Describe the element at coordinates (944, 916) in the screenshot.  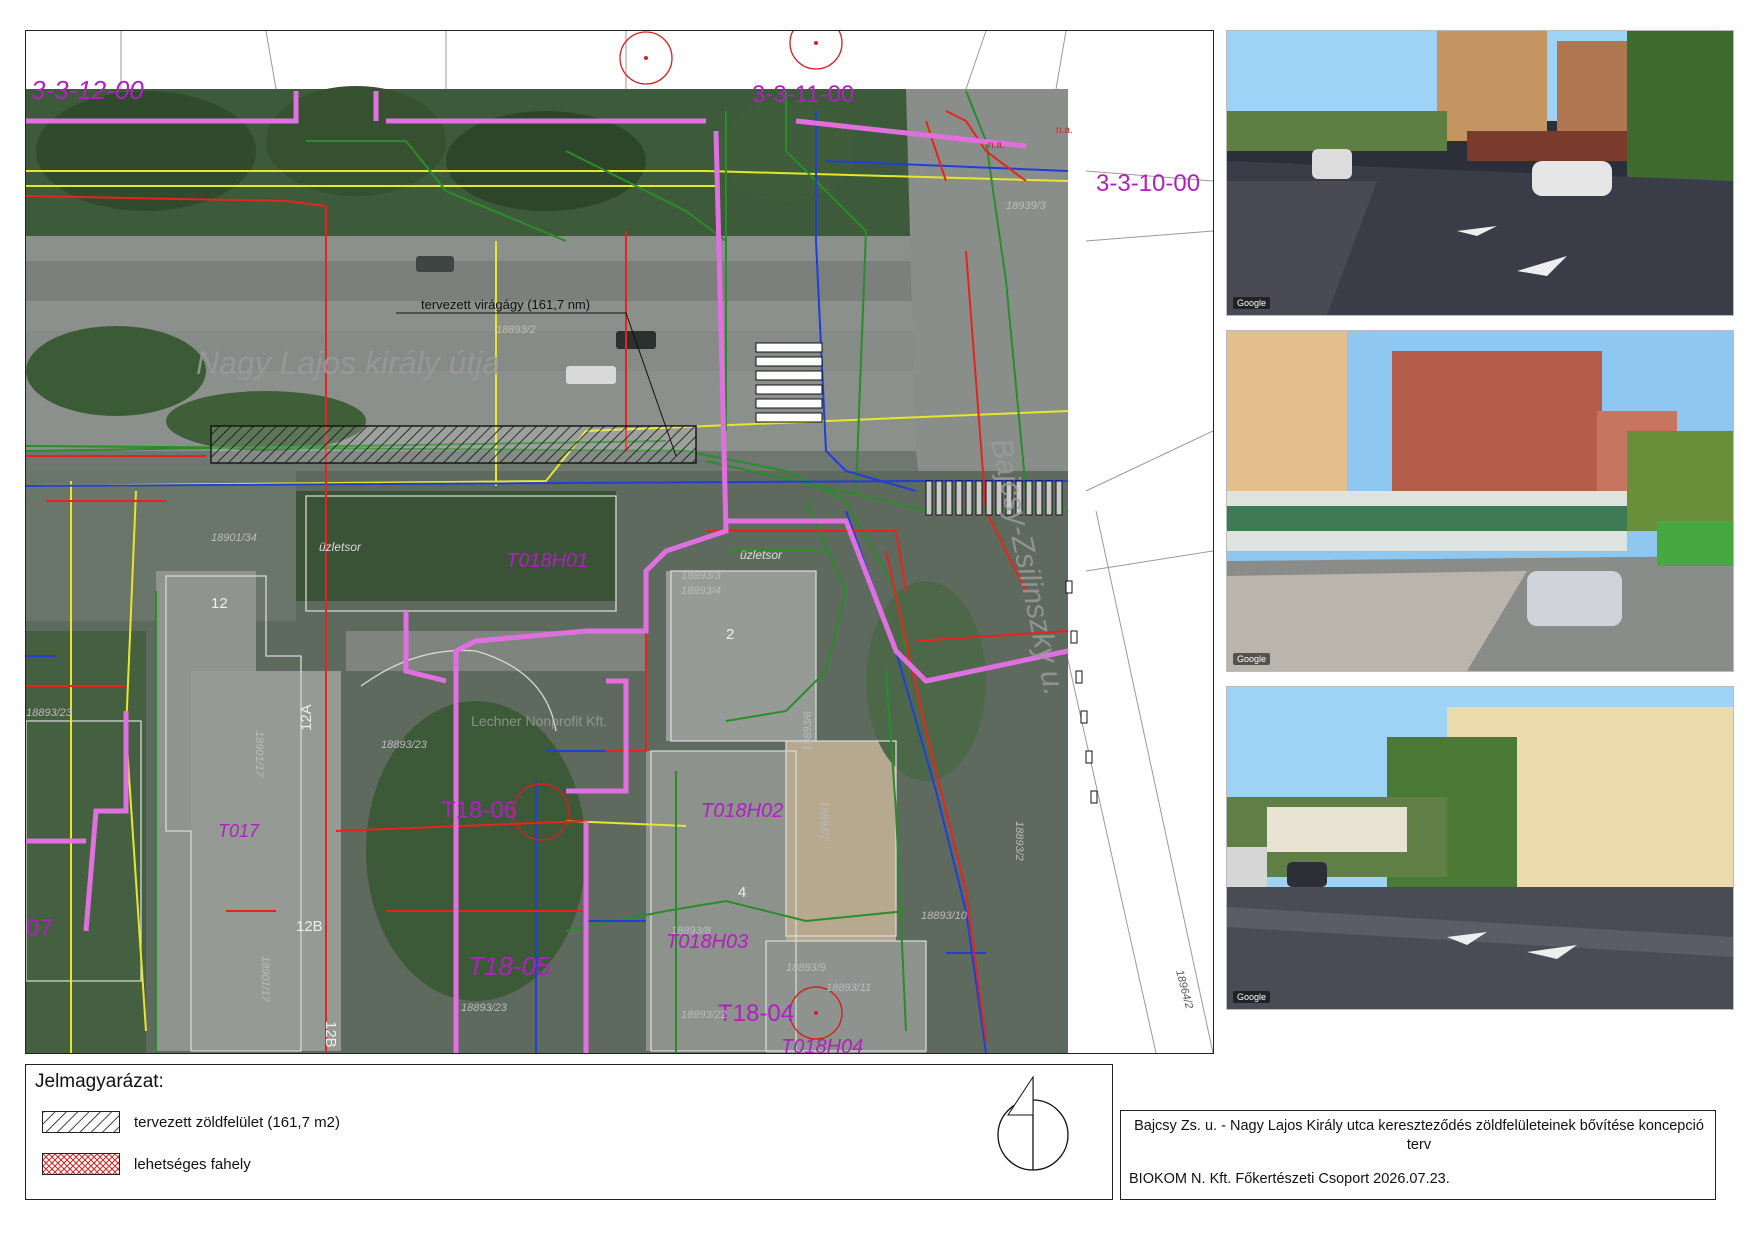
I see `parcel-label: 18893/10` at that location.